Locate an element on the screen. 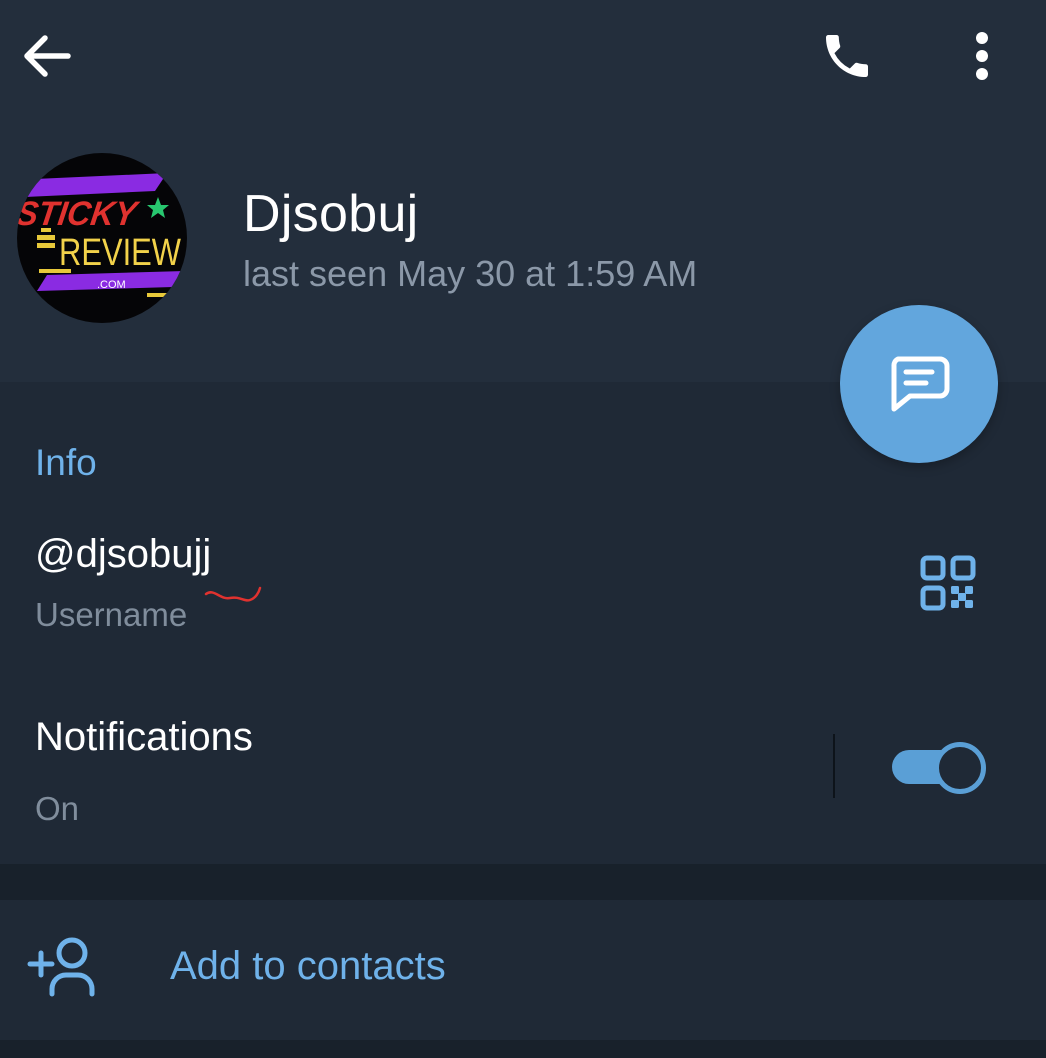 The image size is (1046, 1058). avatar-logo: STICKY REVIEW .COM is located at coordinates (101, 235).